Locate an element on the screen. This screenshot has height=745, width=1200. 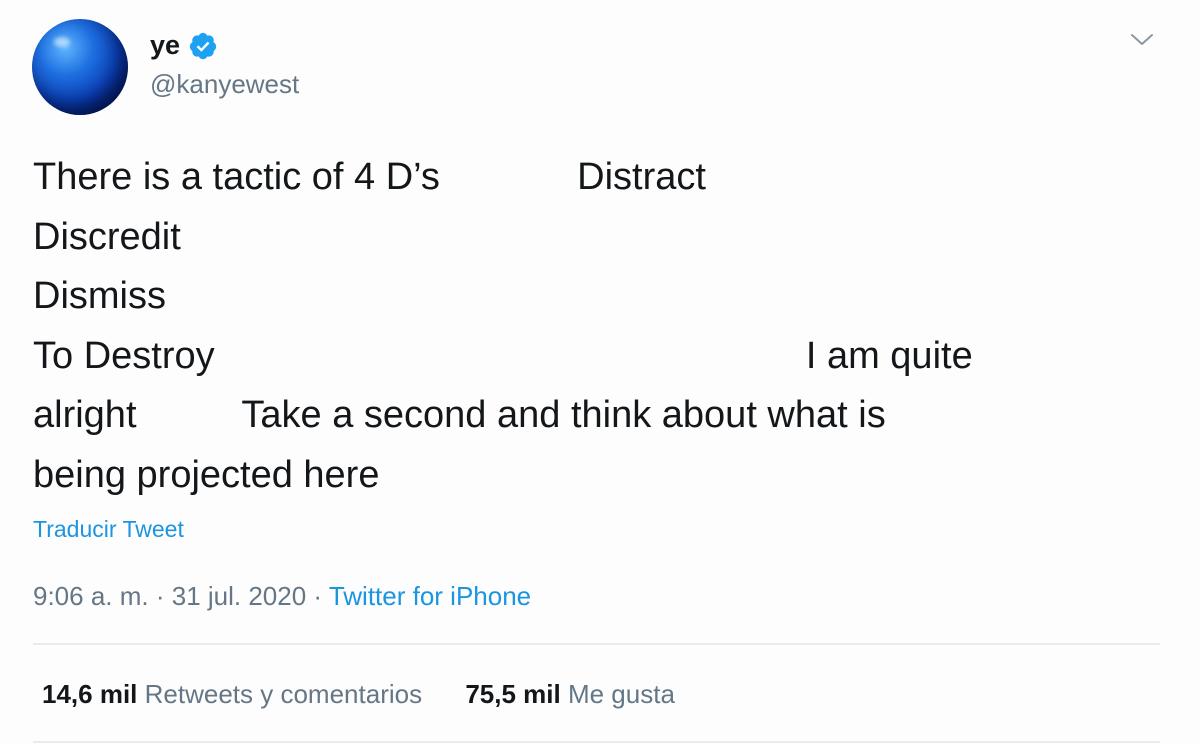
tweet-date: 31 jul. 2020 is located at coordinates (239, 596).